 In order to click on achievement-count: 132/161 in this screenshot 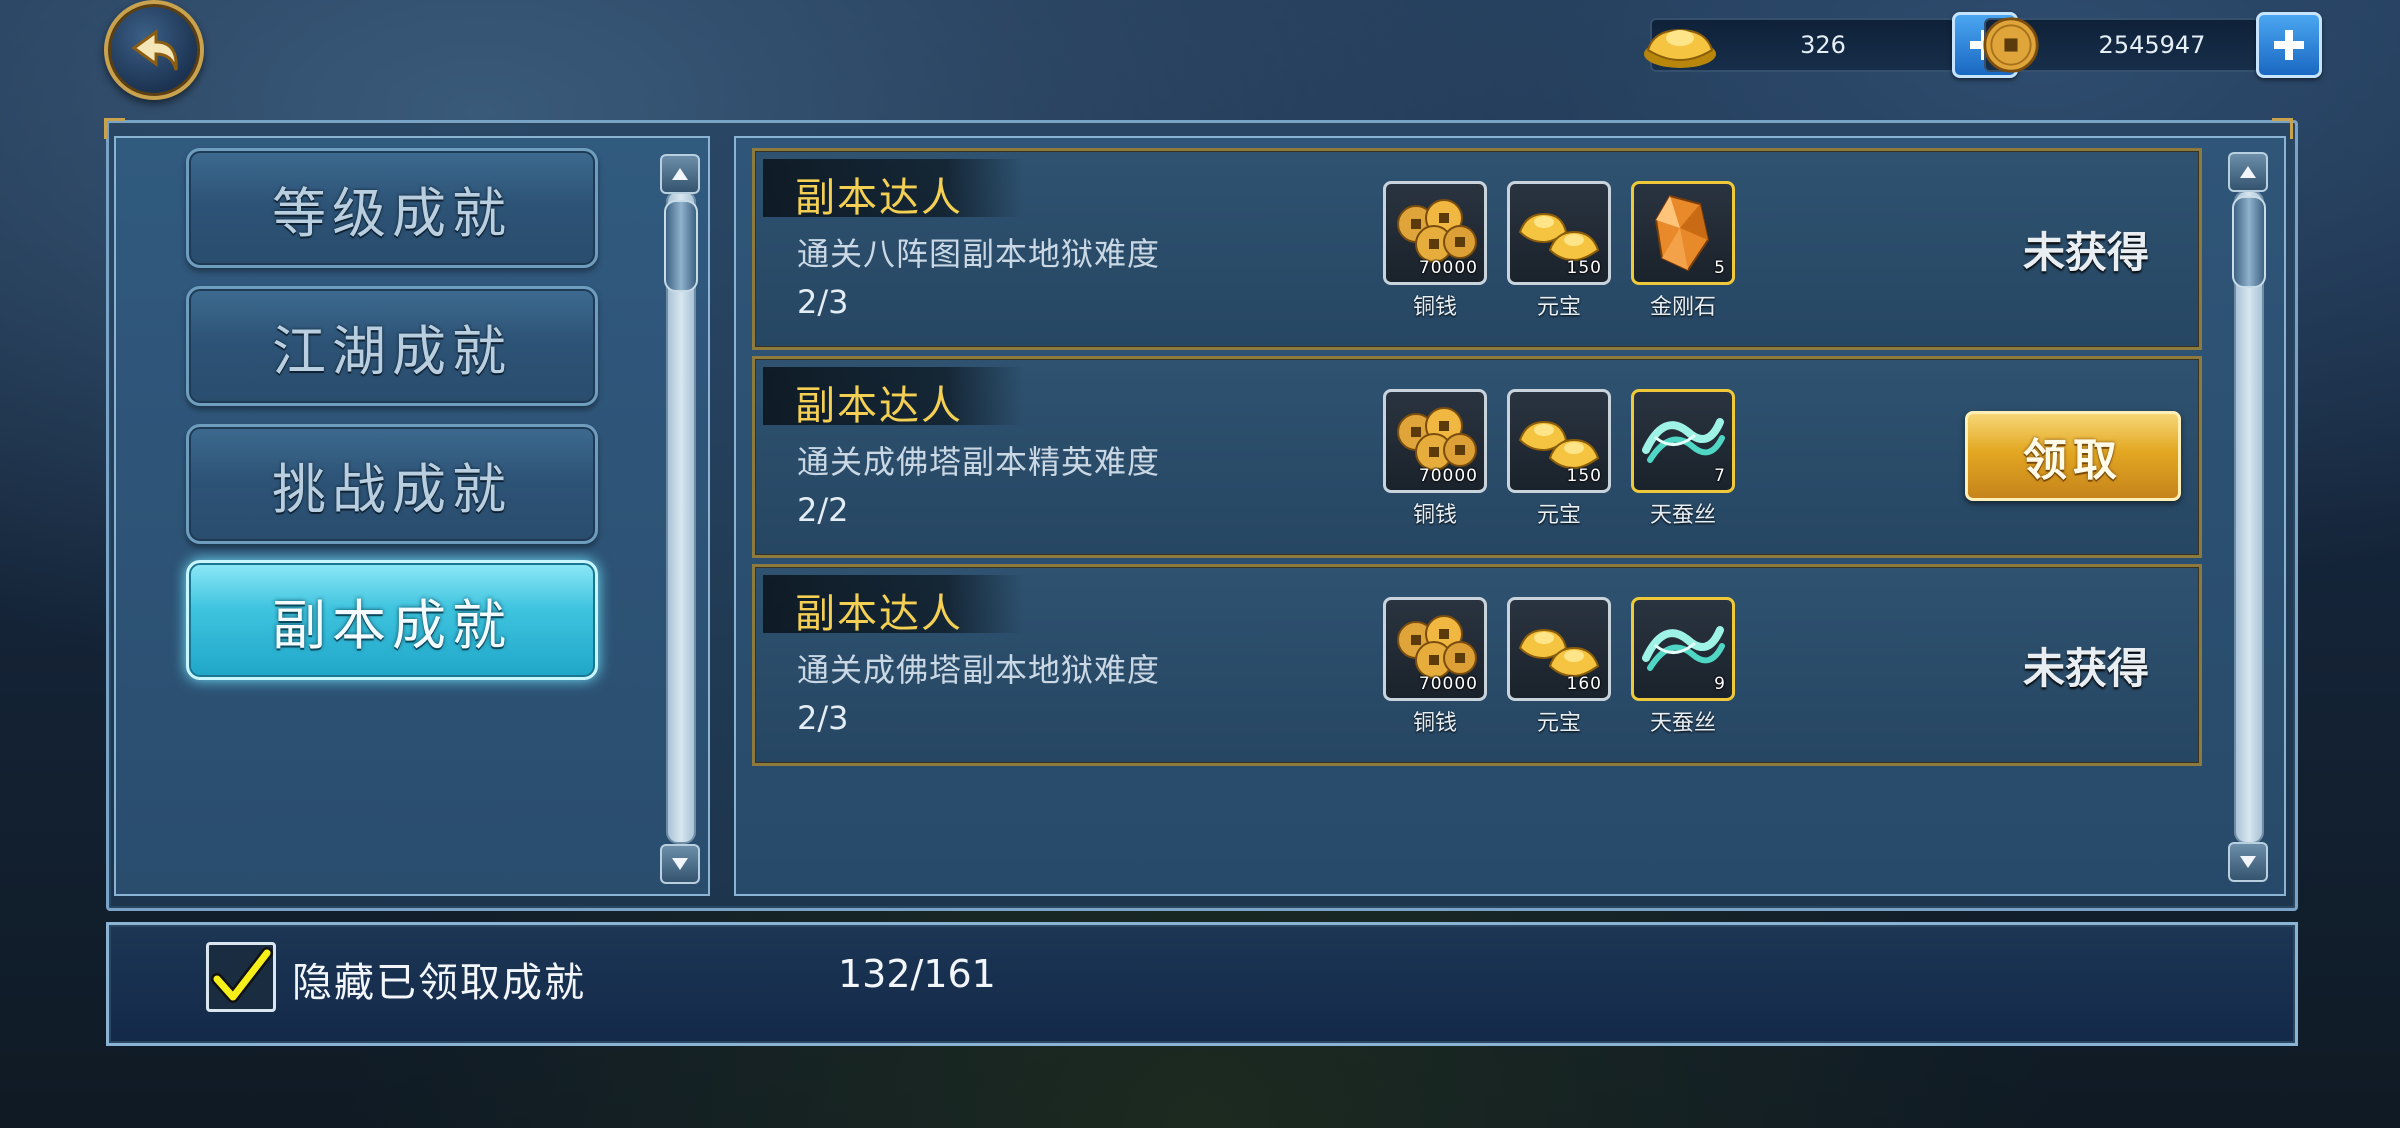, I will do `click(917, 974)`.